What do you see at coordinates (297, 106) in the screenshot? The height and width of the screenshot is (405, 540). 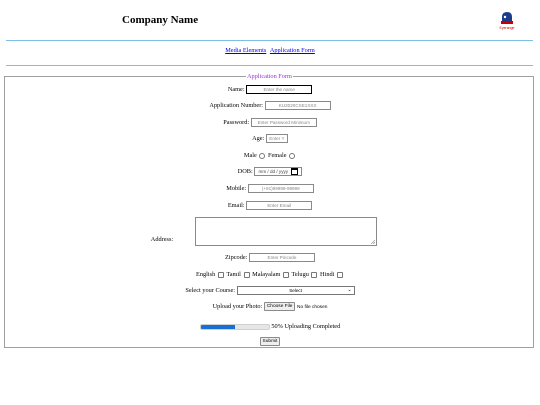 I see `app-number-input: KU2020CSE1XXX` at bounding box center [297, 106].